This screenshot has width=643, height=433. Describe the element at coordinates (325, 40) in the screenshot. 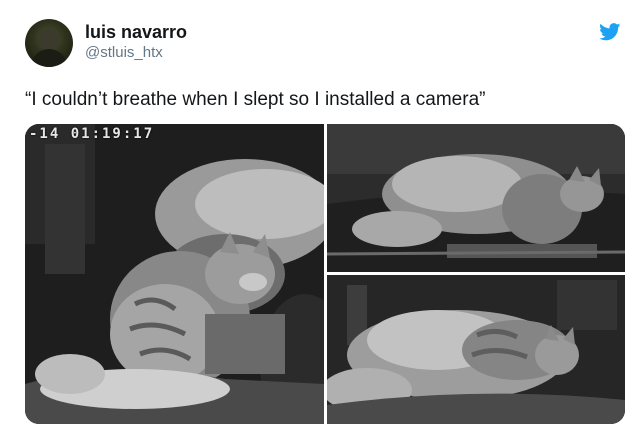

I see `tweet-header: luis navarro @stluis_htx` at that location.